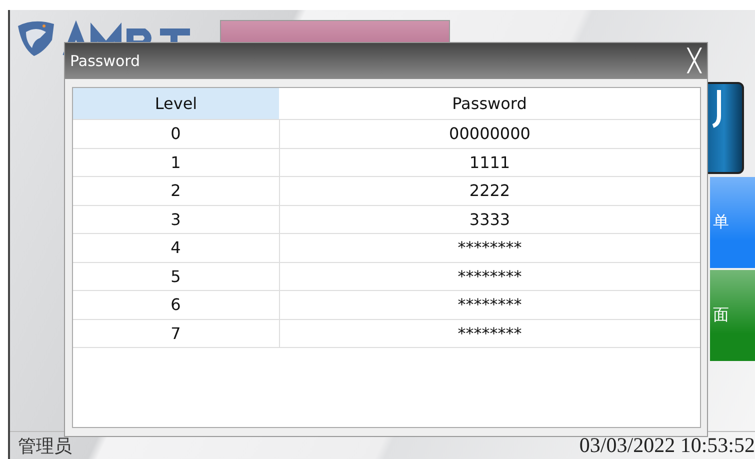  Describe the element at coordinates (176, 276) in the screenshot. I see `table-cell: 5` at that location.